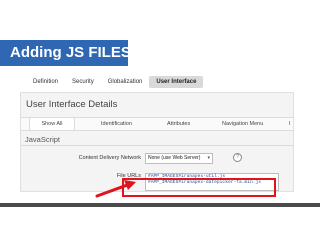  What do you see at coordinates (160, 205) in the screenshot?
I see `bottom-bar` at bounding box center [160, 205].